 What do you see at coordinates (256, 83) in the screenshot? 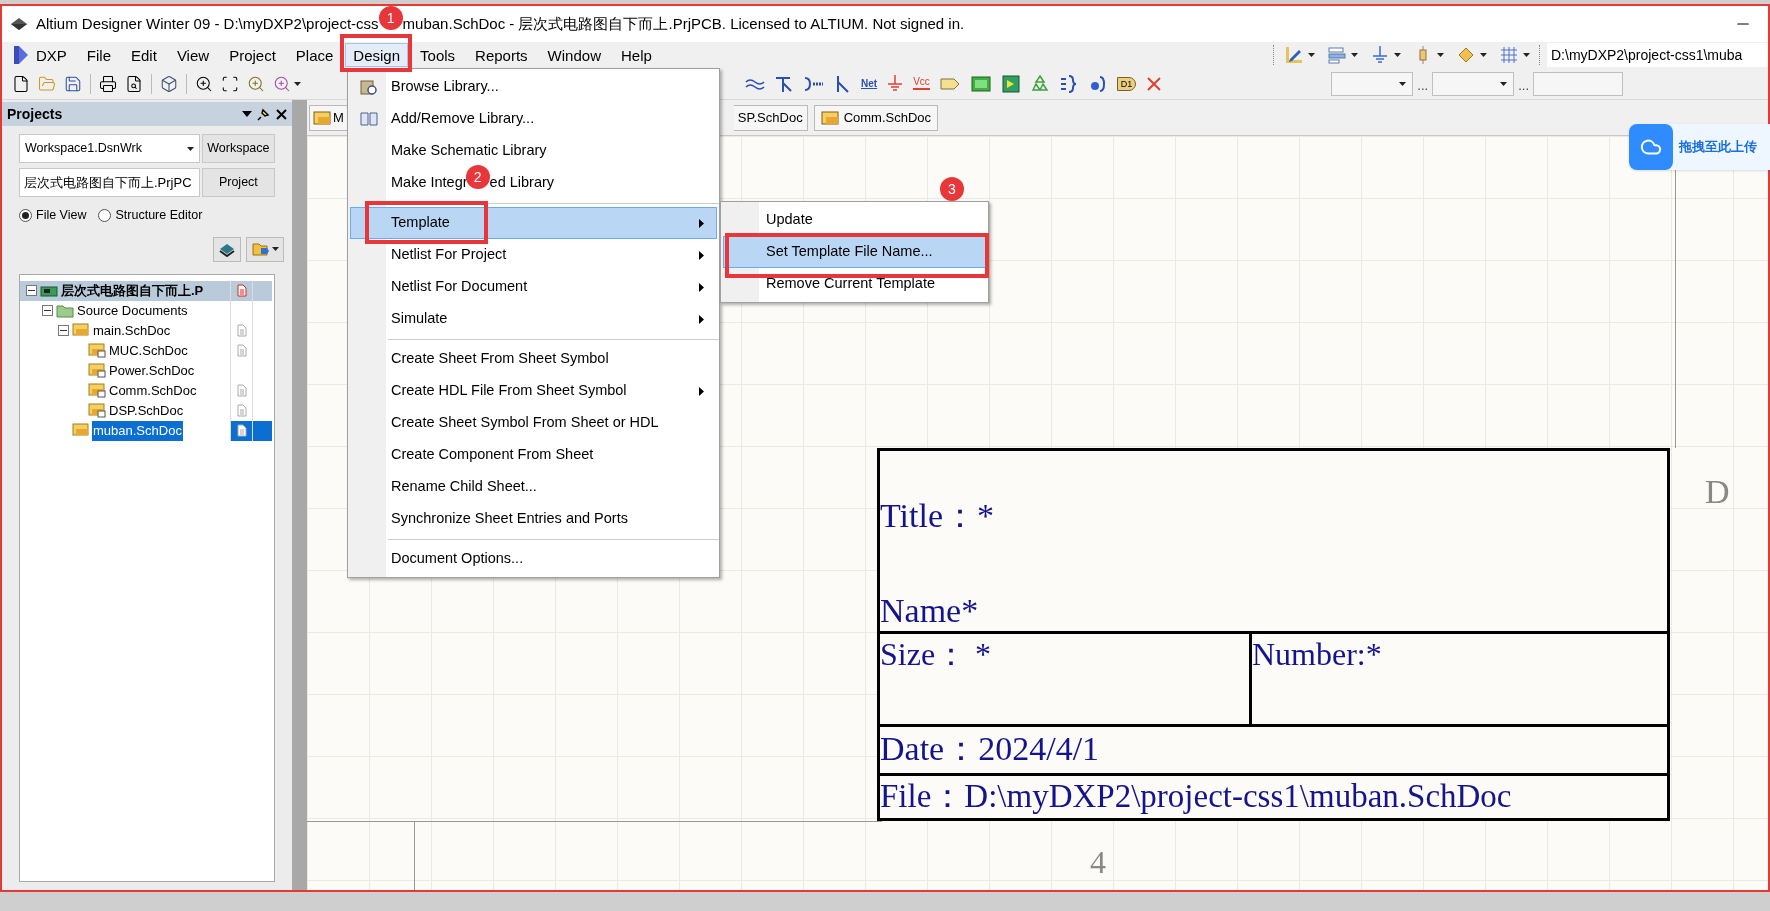
I see `zoom-selected-icon` at bounding box center [256, 83].